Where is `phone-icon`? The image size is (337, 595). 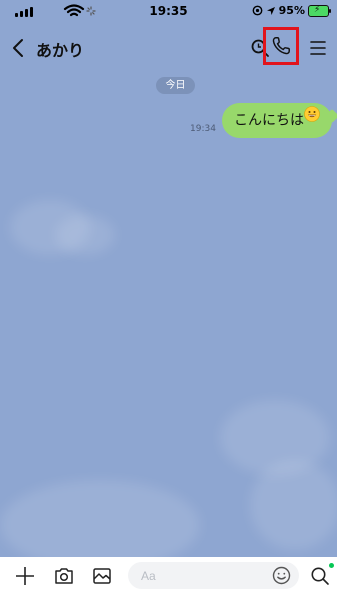
phone-icon is located at coordinates (281, 46).